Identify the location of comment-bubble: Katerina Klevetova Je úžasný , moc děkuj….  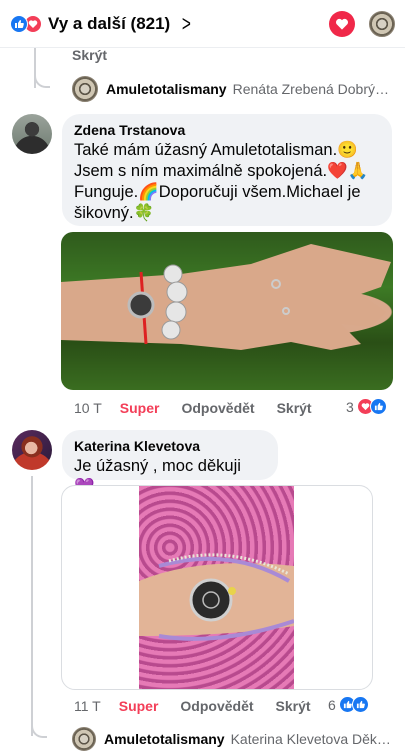
(170, 463).